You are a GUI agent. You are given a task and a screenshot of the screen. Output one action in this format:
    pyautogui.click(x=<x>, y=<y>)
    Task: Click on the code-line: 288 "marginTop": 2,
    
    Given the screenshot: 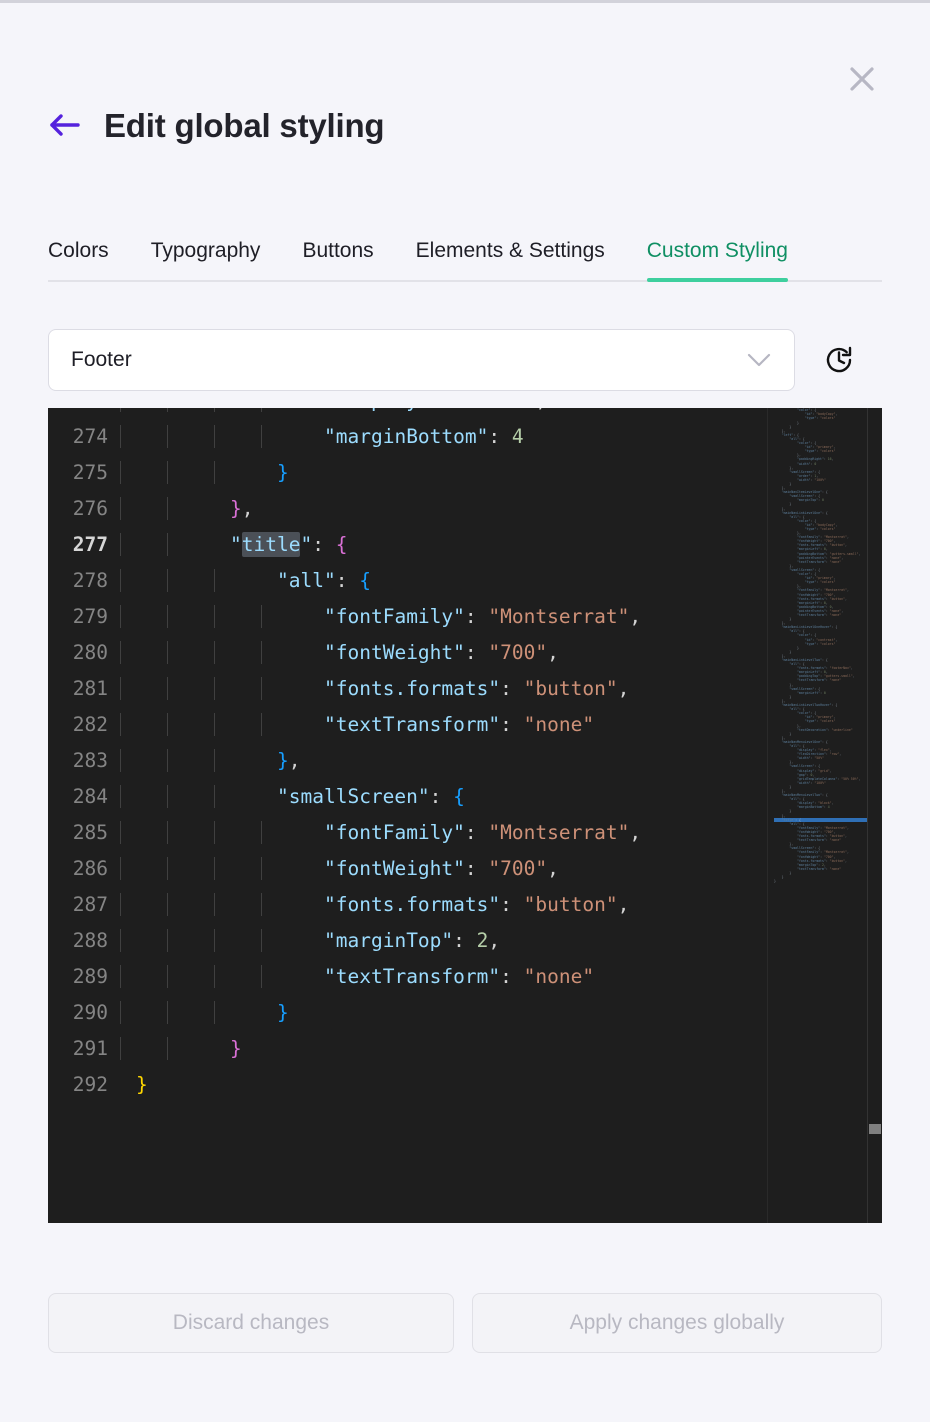 What is the action you would take?
    pyautogui.click(x=407, y=940)
    